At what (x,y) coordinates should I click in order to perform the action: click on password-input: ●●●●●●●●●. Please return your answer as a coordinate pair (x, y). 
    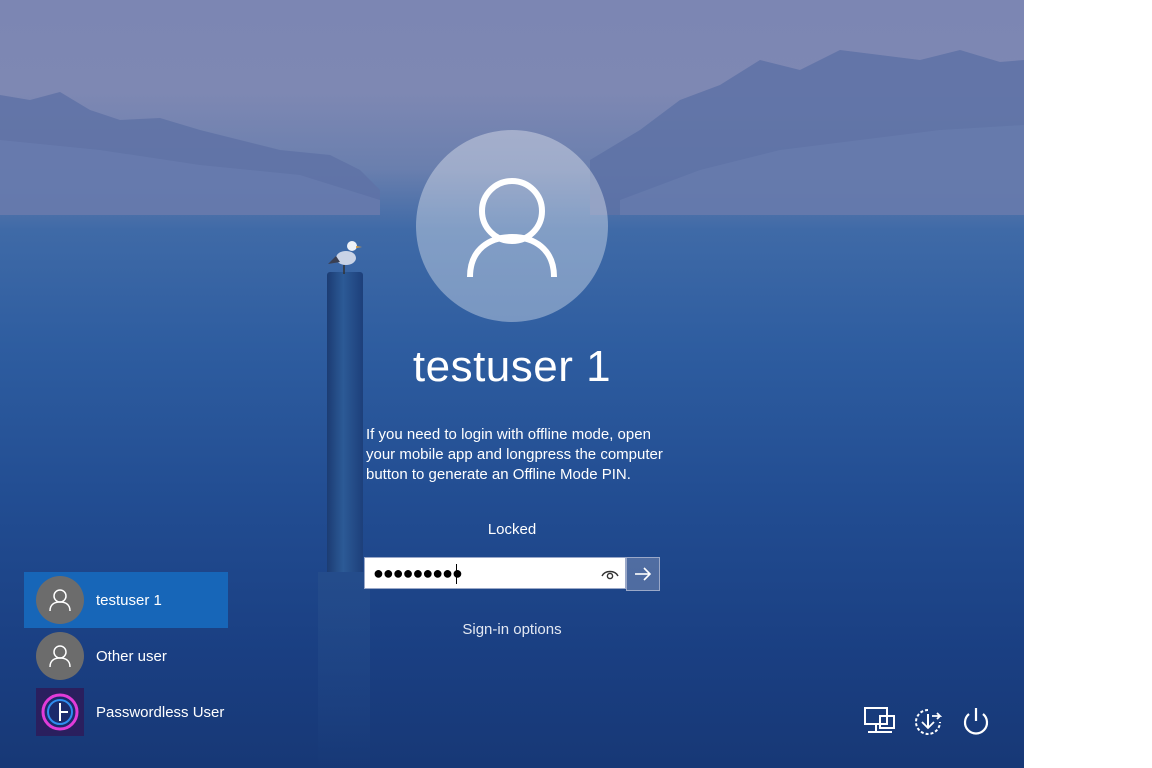
    Looking at the image, I should click on (495, 573).